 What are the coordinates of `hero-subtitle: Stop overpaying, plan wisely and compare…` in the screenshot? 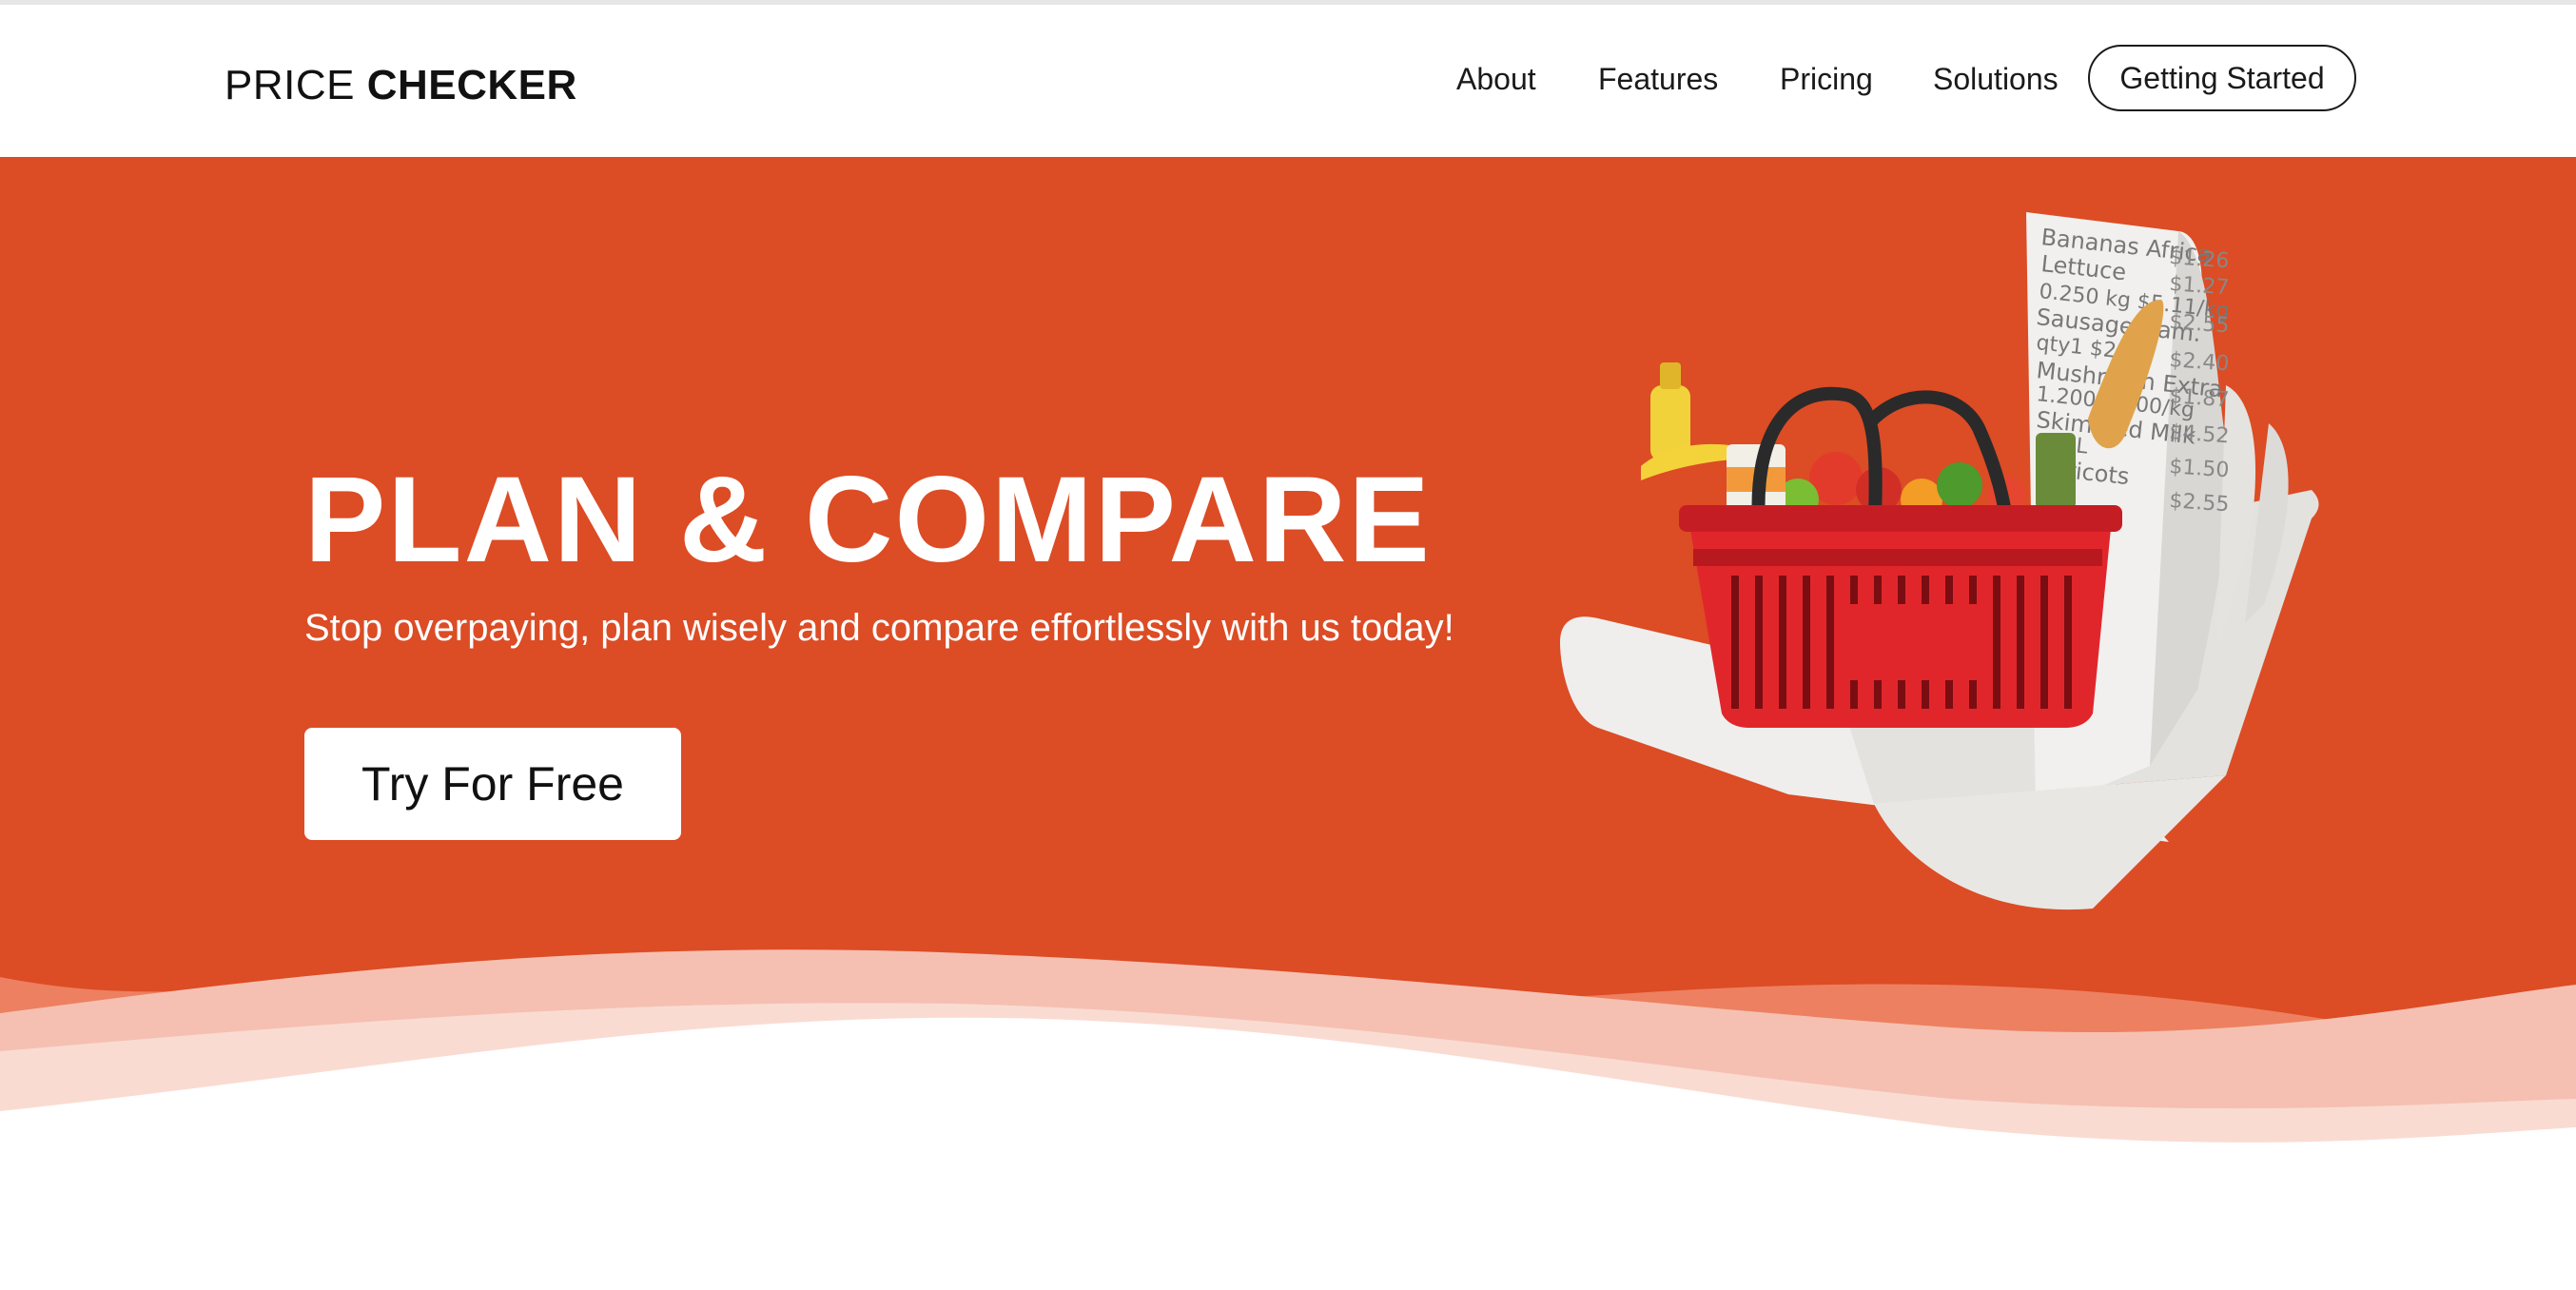 It's located at (879, 628).